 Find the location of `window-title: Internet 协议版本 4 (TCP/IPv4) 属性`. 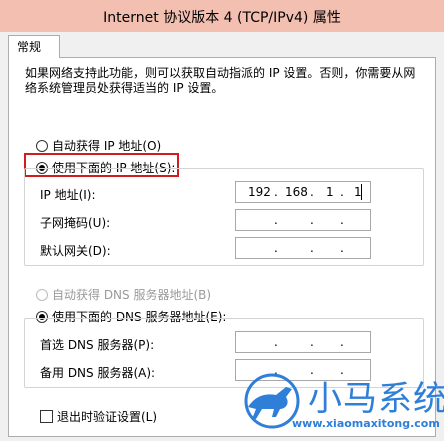

window-title: Internet 协议版本 4 (TCP/IPv4) 属性 is located at coordinates (222, 18).